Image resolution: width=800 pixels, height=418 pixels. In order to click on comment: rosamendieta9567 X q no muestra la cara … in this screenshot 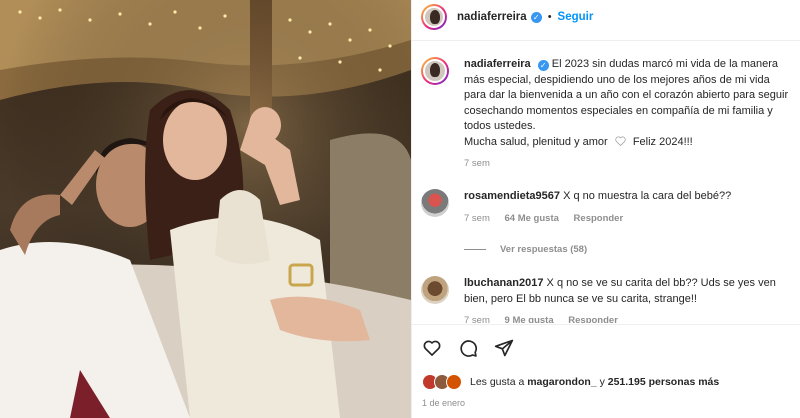, I will do `click(608, 207)`.